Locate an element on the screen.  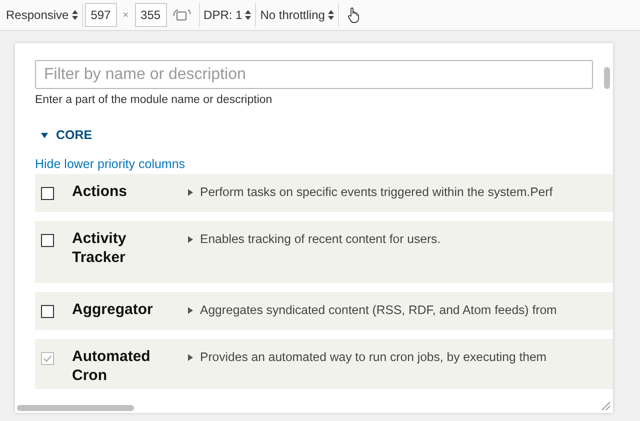
resize-grip-icon is located at coordinates (606, 406).